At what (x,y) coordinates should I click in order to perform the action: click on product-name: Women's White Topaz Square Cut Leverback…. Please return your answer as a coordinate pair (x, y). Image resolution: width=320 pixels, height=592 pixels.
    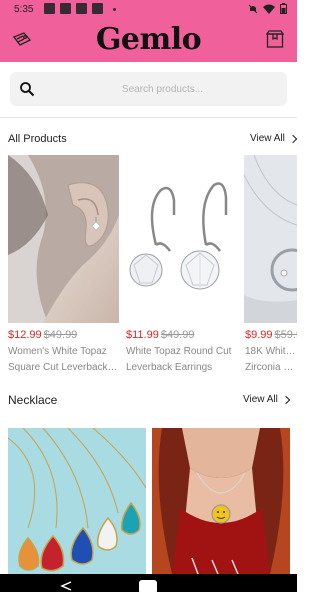
    Looking at the image, I should click on (64, 360).